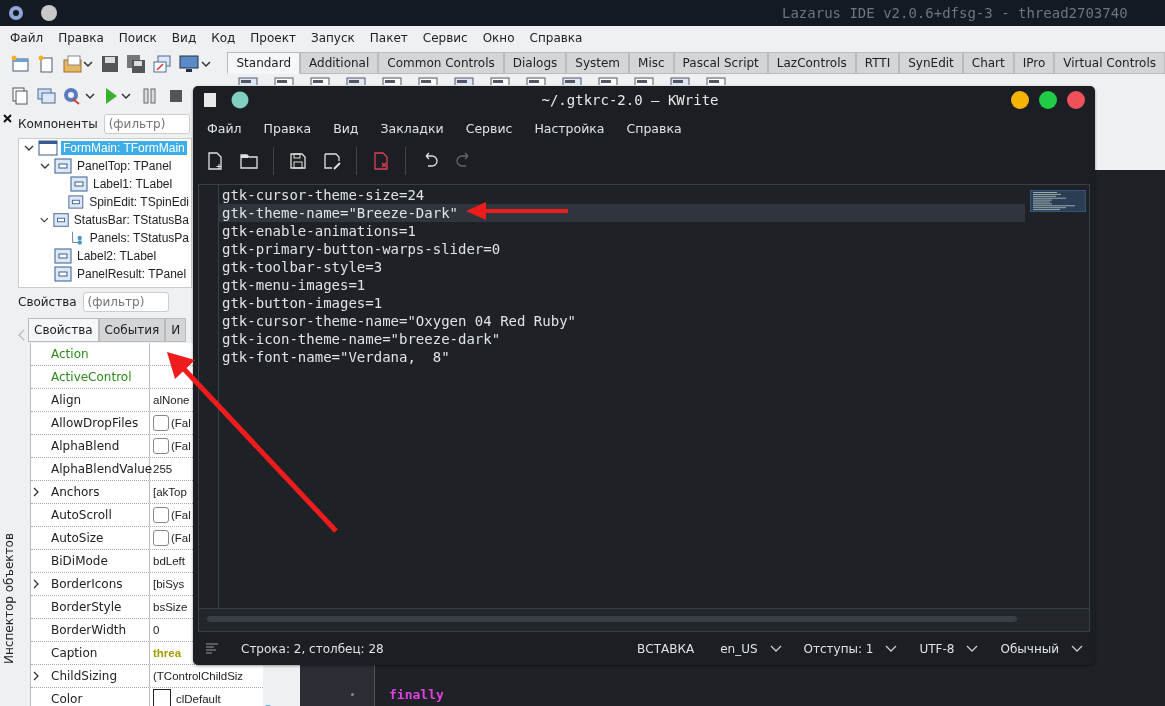  I want to click on palette-tab: Dialogs, so click(535, 63).